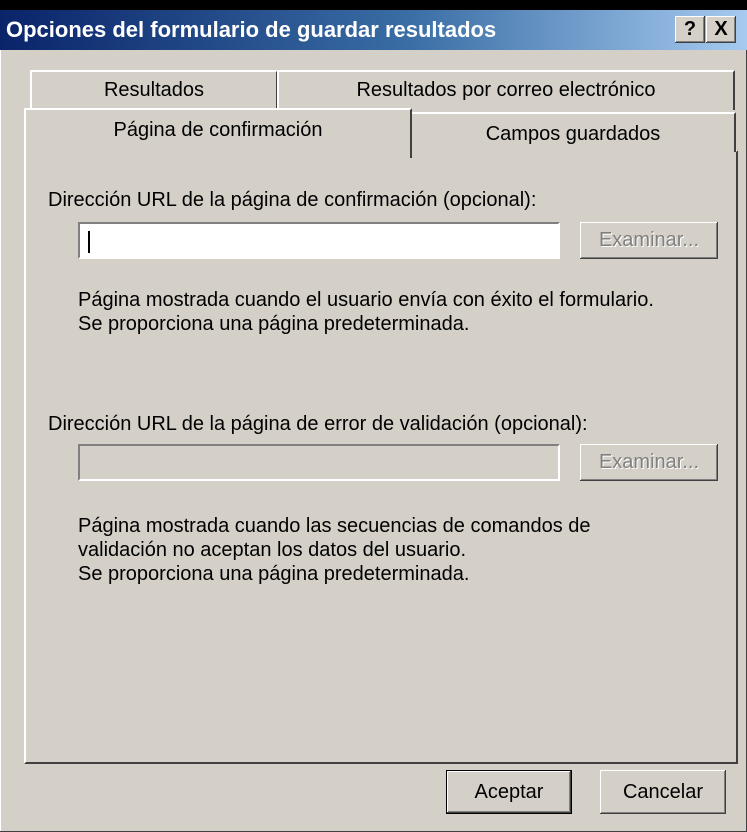  I want to click on close-button: X, so click(721, 29).